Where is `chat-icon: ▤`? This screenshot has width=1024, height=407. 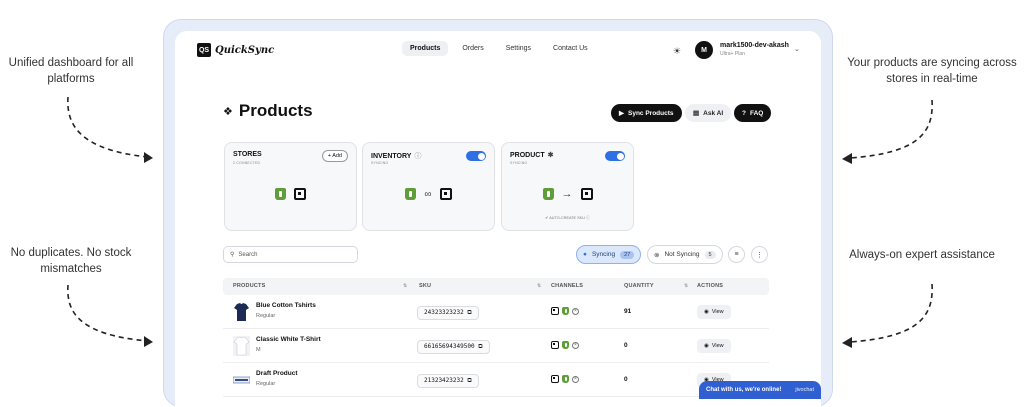 chat-icon: ▤ is located at coordinates (696, 113).